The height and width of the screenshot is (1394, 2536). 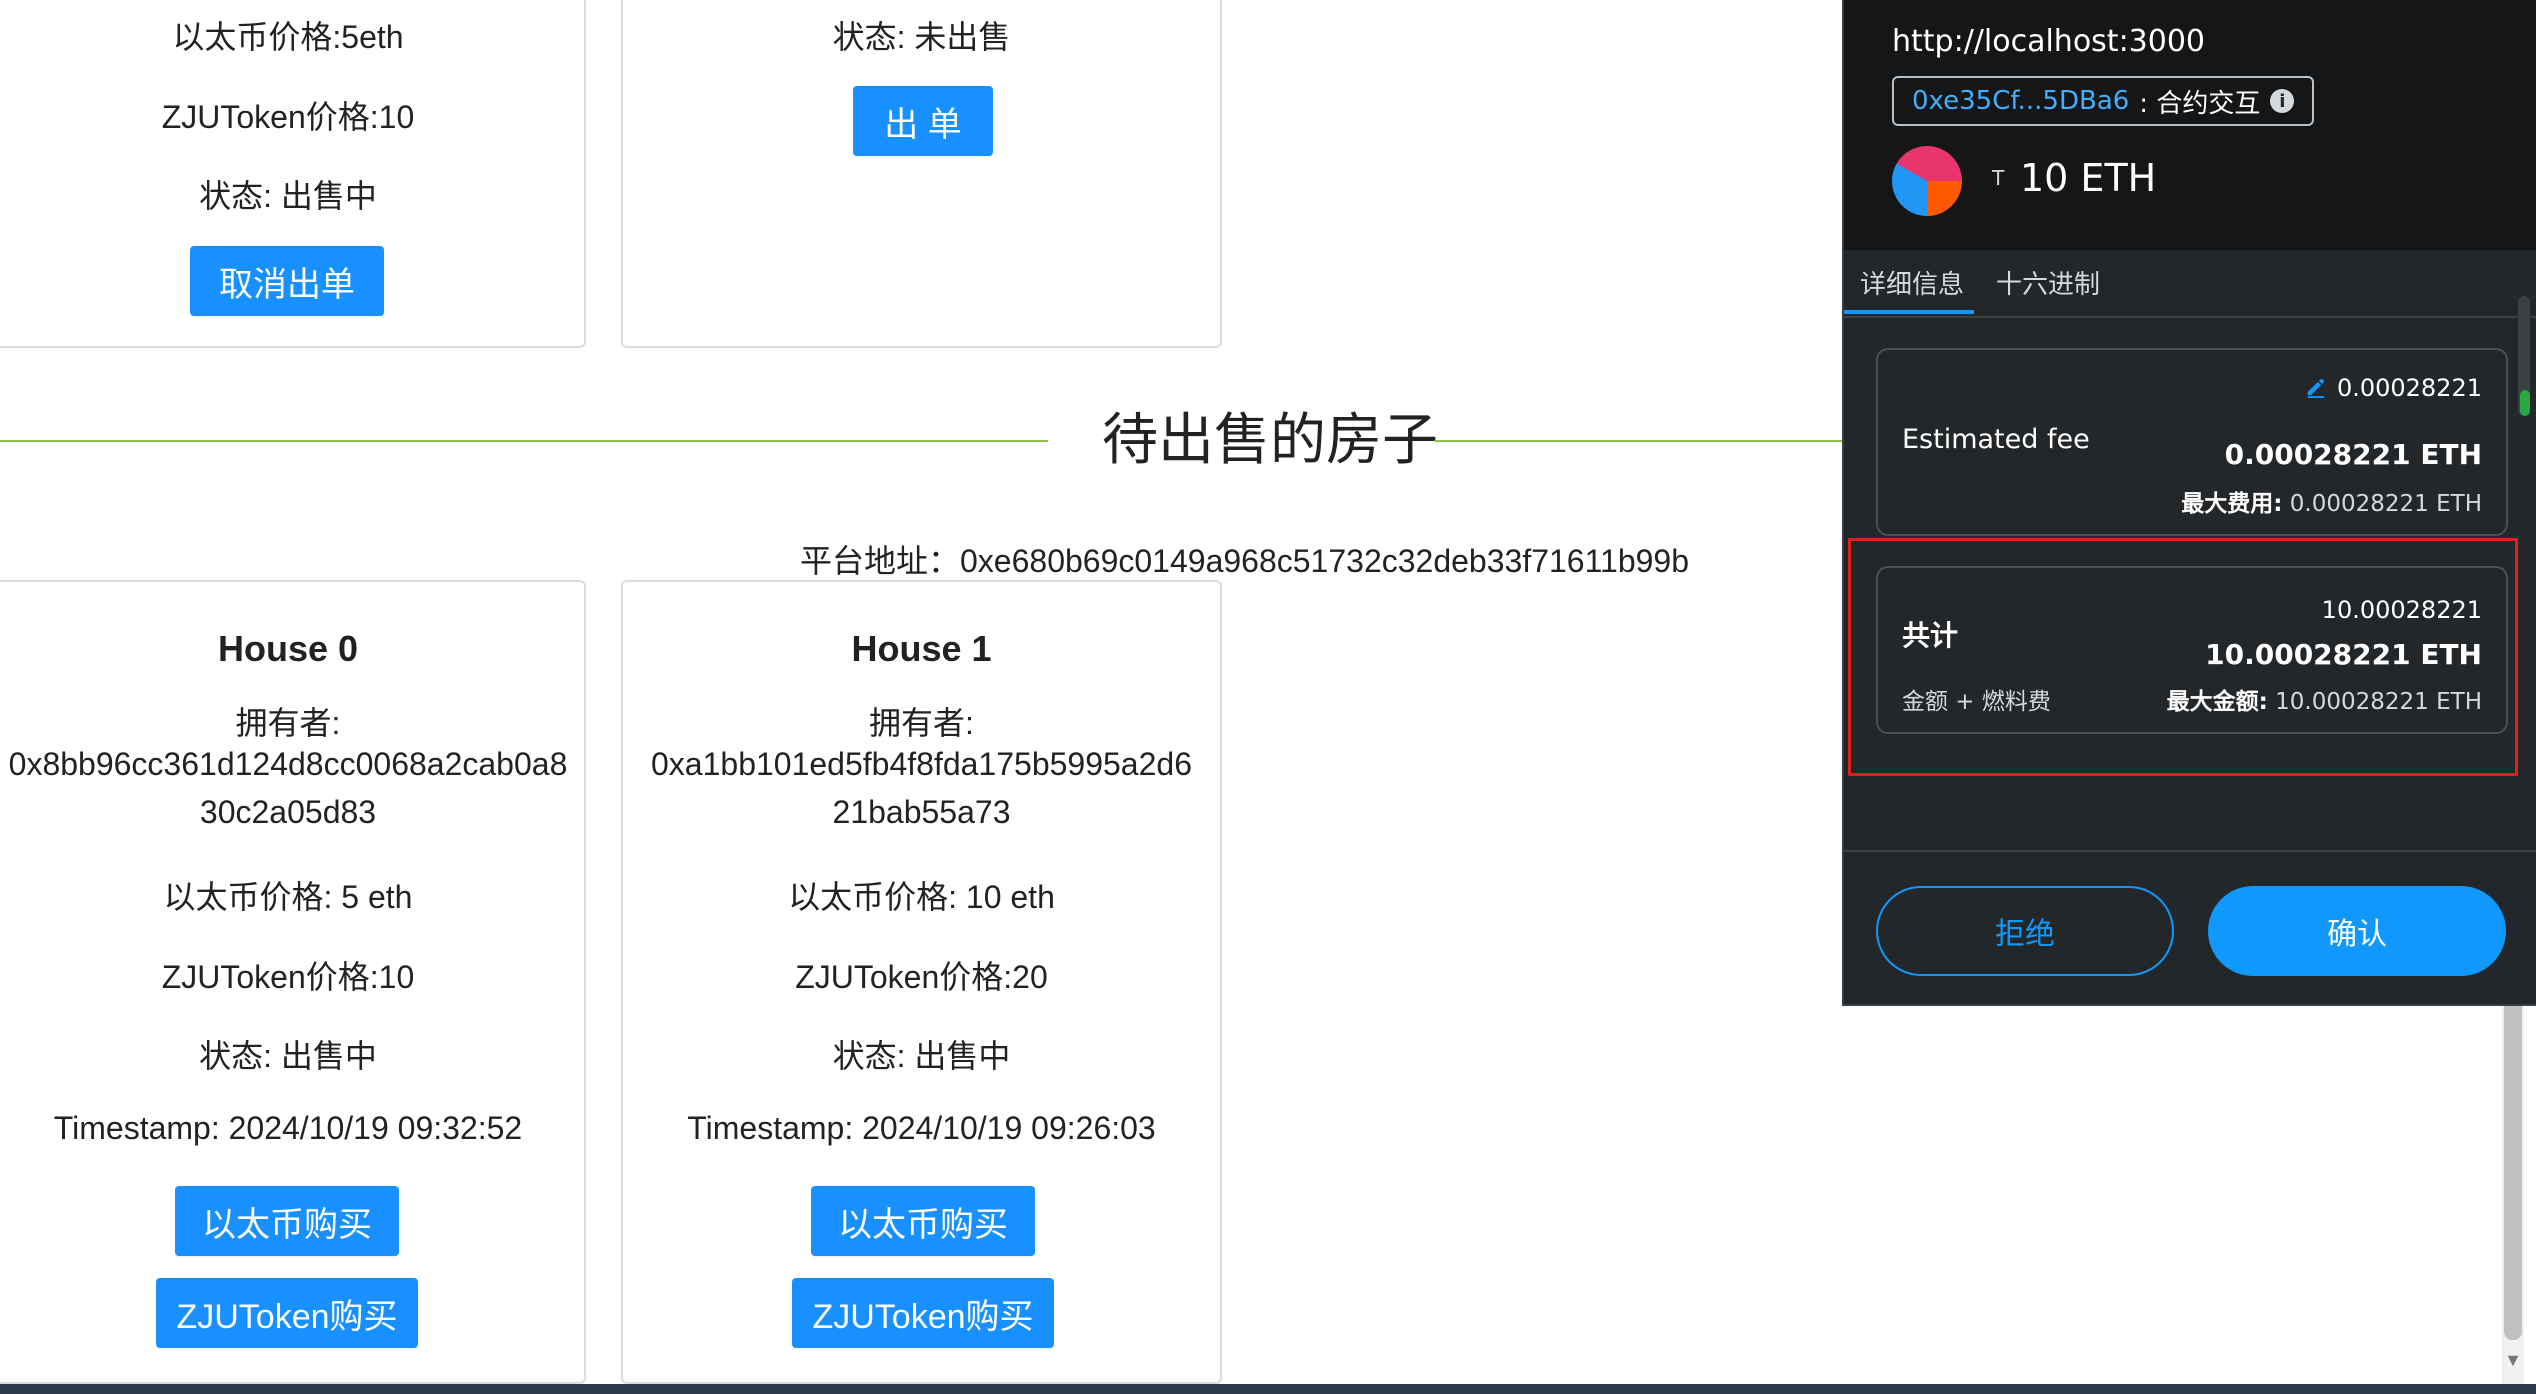 What do you see at coordinates (288, 1128) in the screenshot?
I see `timestamp-text: Timestamp: 2024/10/19 09:32:52` at bounding box center [288, 1128].